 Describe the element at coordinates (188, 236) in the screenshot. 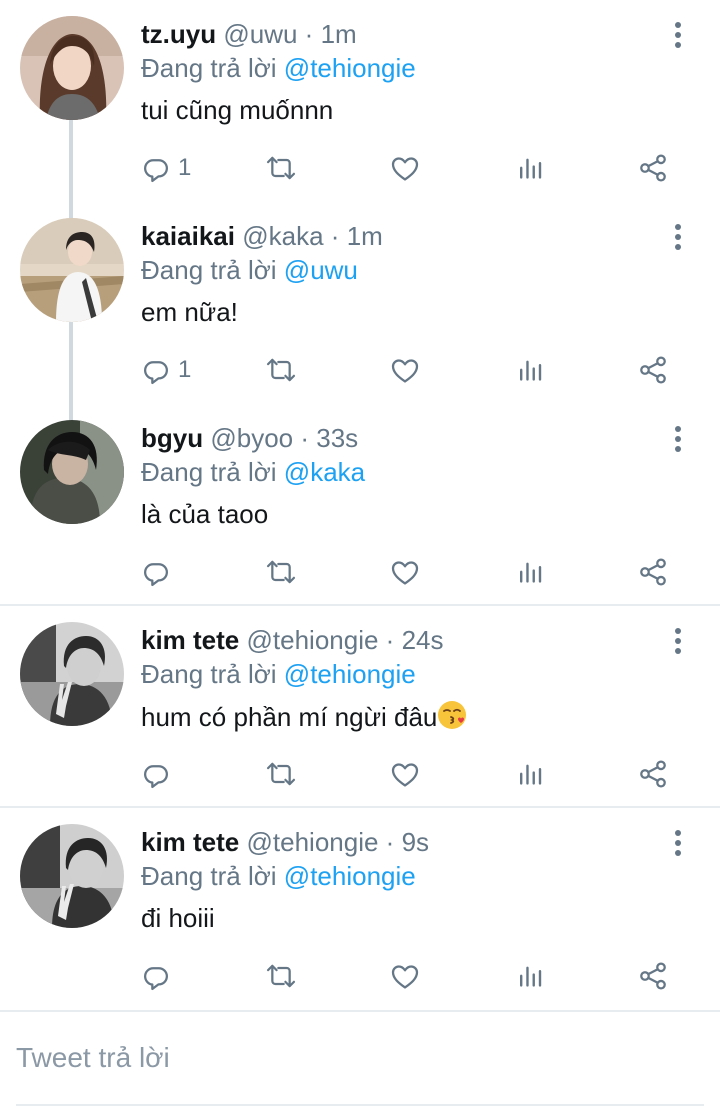

I see `display-name: kaiaikai` at that location.